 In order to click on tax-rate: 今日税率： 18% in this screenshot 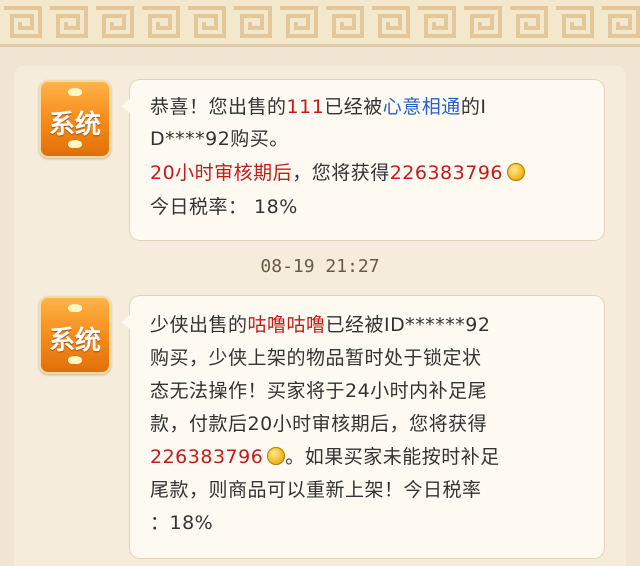, I will do `click(224, 207)`.